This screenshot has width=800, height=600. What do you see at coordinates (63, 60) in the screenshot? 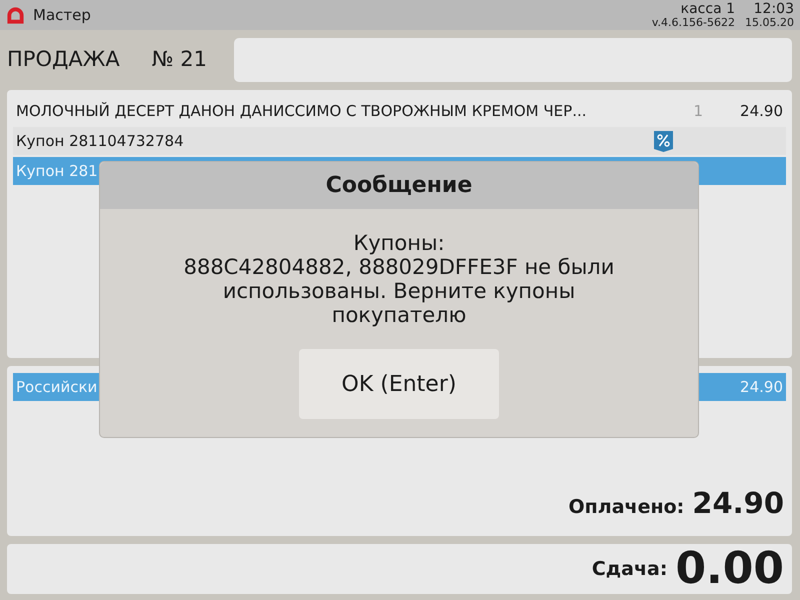
I see `sale-title: ПРОДАЖА` at bounding box center [63, 60].